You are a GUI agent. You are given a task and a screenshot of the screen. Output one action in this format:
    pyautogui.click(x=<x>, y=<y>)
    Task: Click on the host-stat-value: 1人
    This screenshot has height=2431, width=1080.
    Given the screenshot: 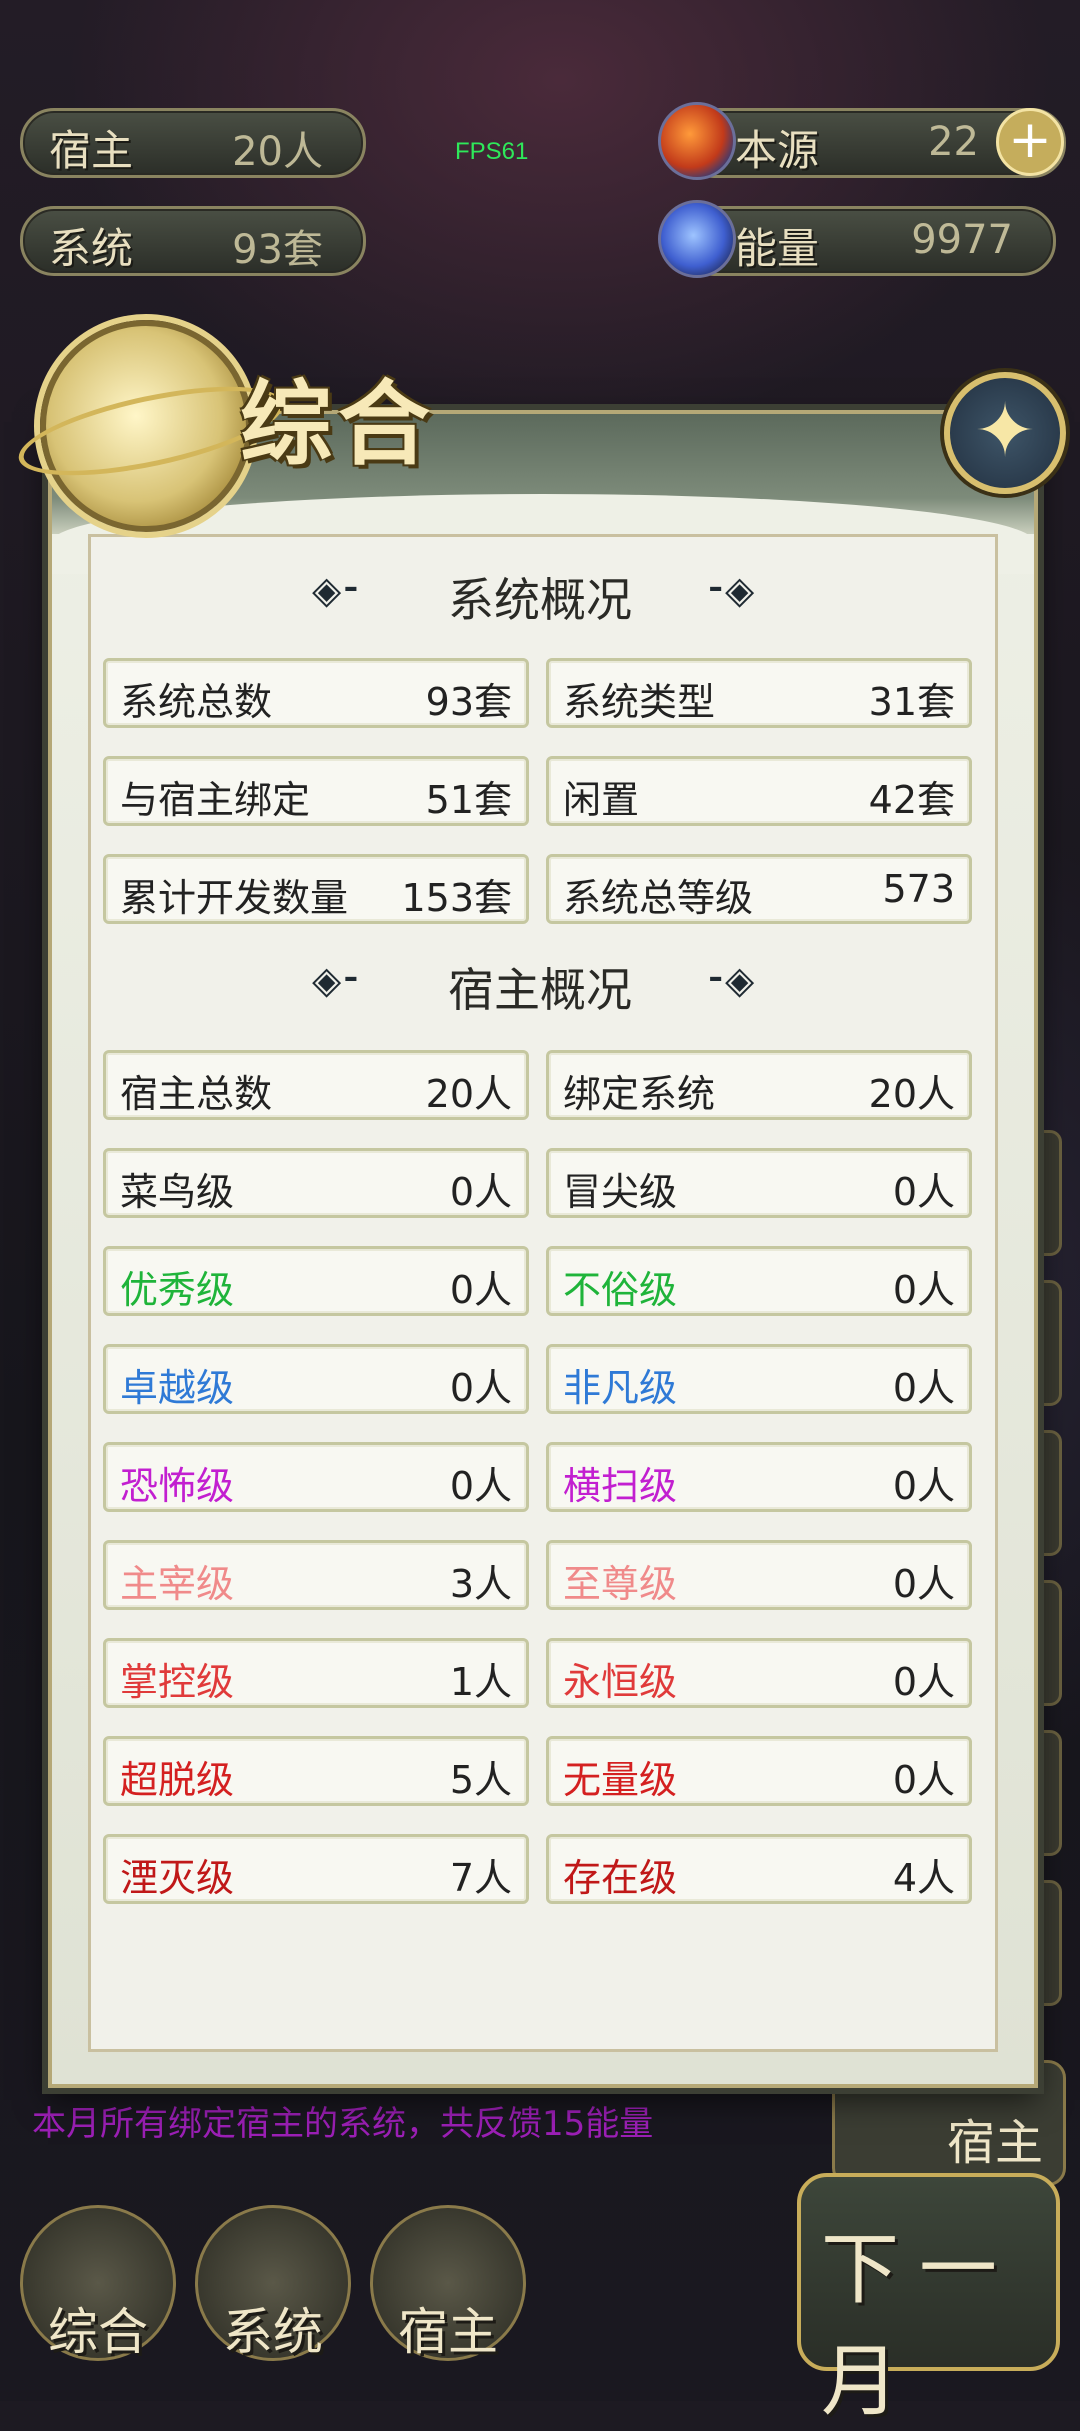 What is the action you would take?
    pyautogui.click(x=480, y=1682)
    